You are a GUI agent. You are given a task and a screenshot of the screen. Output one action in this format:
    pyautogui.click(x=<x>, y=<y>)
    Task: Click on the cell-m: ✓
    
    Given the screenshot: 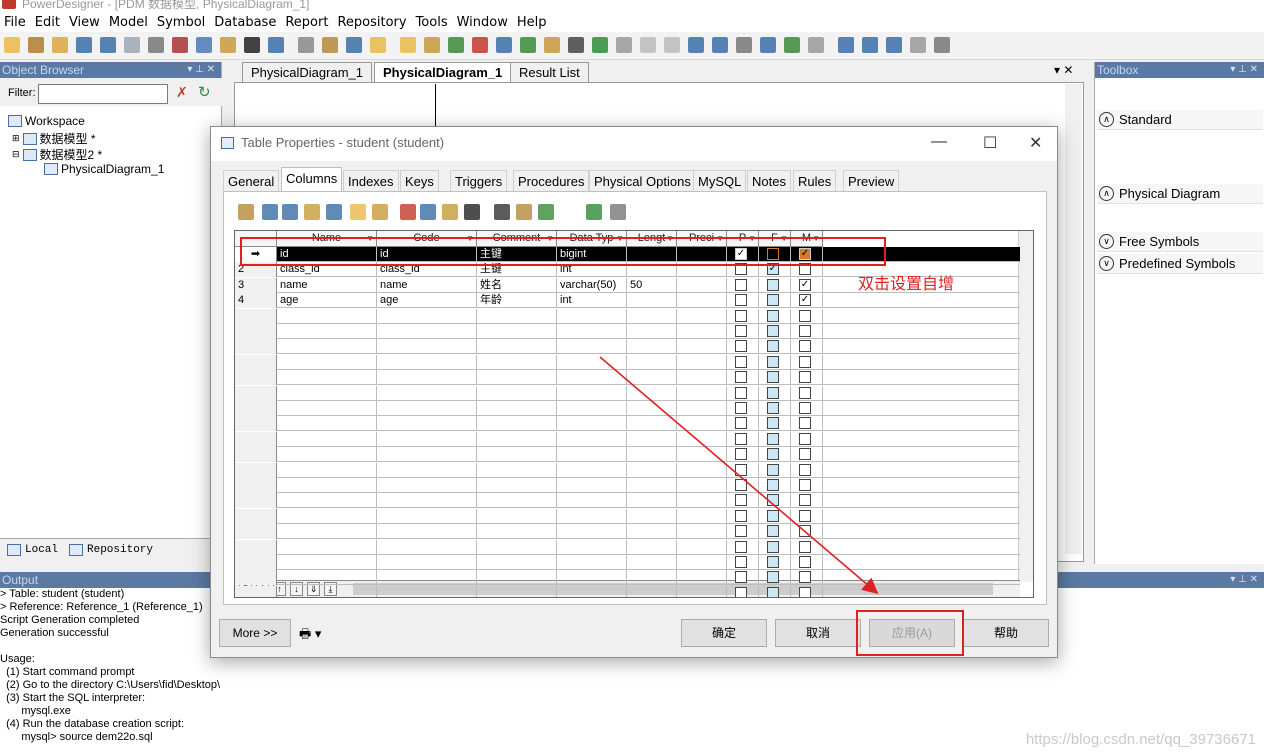 What is the action you would take?
    pyautogui.click(x=807, y=301)
    